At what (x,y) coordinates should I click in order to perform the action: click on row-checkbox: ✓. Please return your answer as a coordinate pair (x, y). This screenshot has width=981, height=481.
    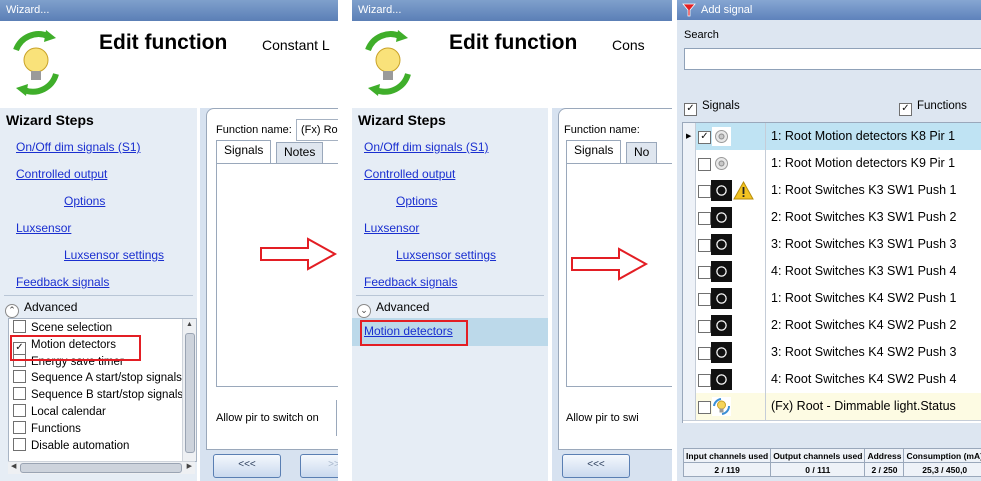
    Looking at the image, I should click on (704, 137).